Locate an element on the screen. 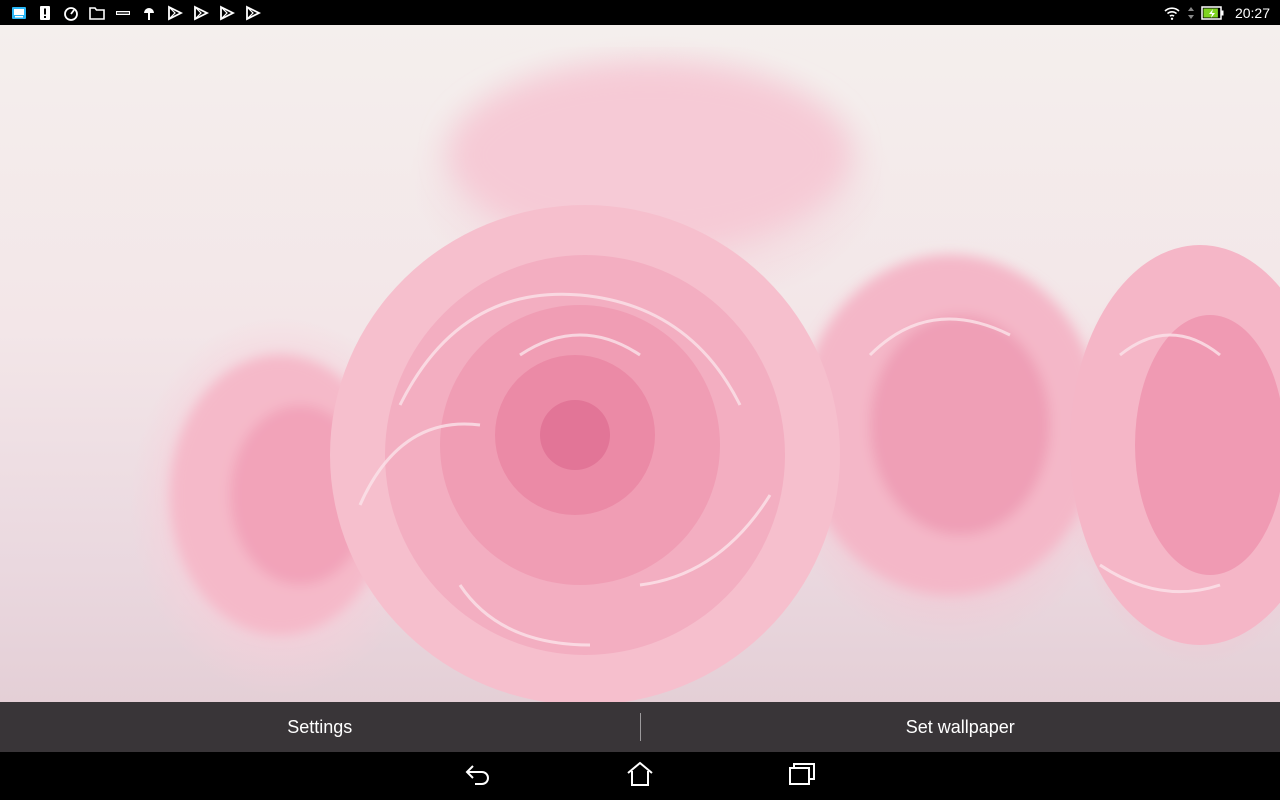 This screenshot has width=1280, height=800. navigation-bar is located at coordinates (640, 776).